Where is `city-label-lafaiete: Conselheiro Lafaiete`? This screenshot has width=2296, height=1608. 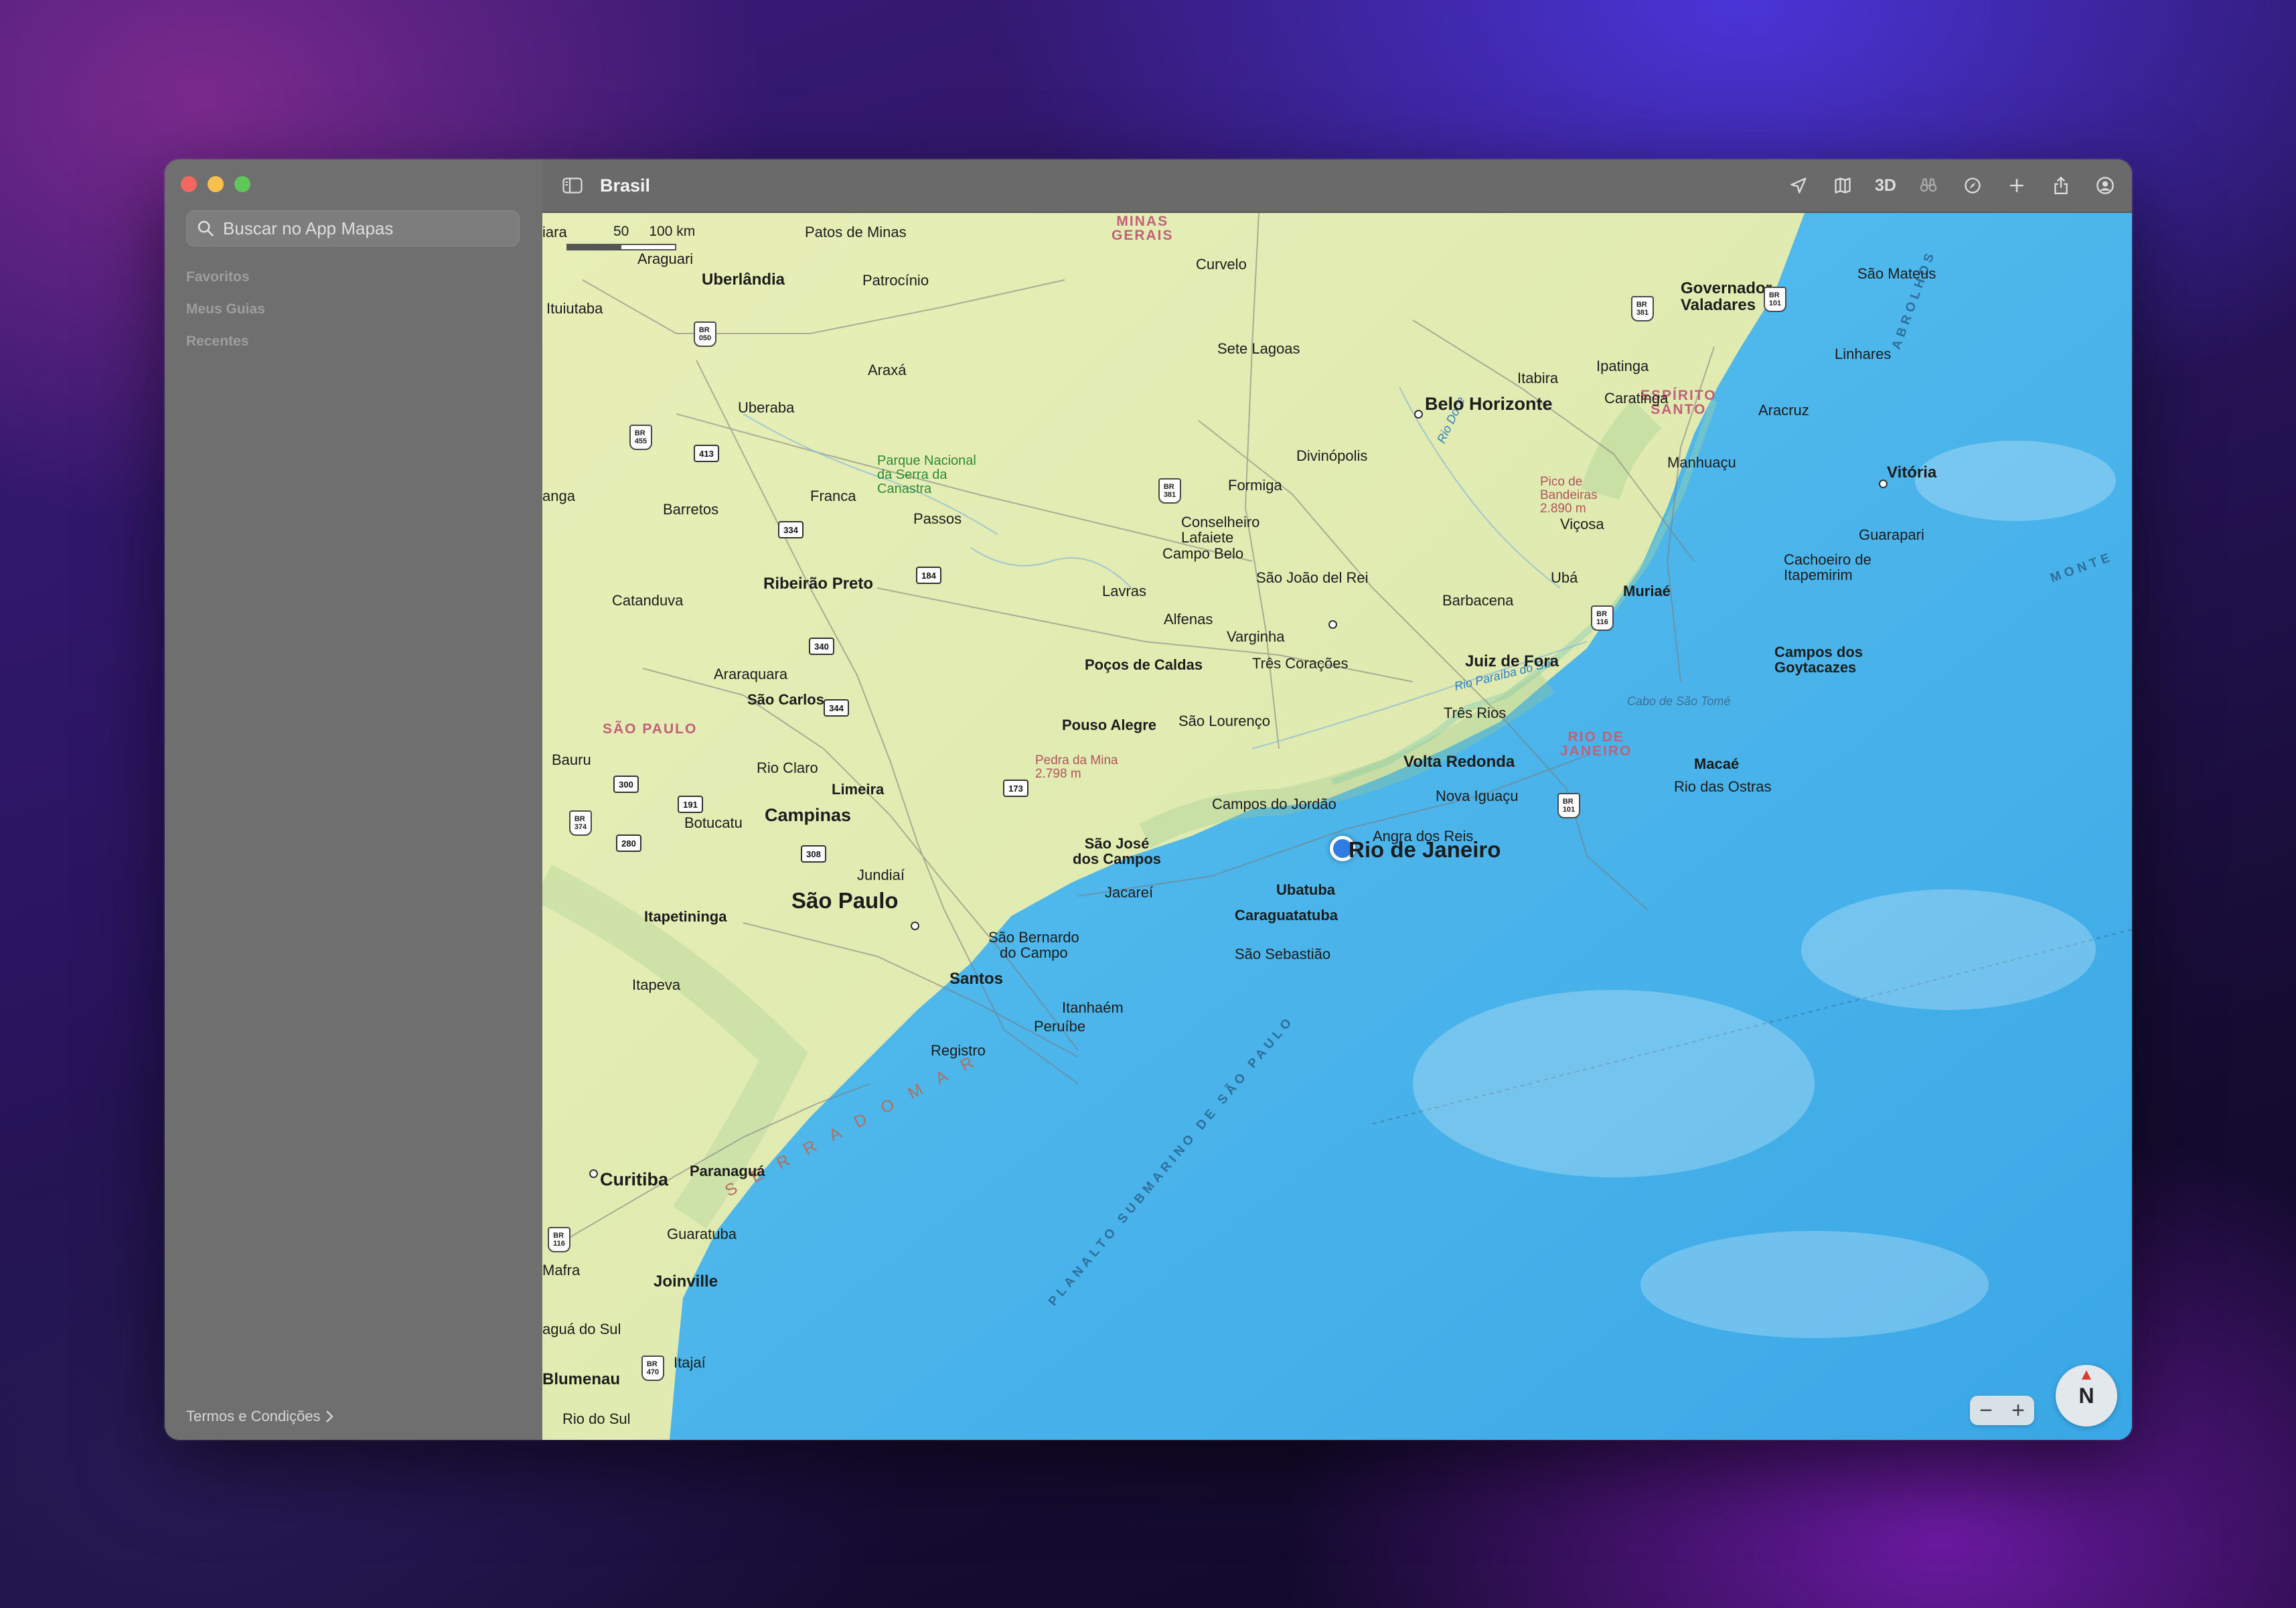
city-label-lafaiete: Conselheiro Lafaiete is located at coordinates (1220, 529).